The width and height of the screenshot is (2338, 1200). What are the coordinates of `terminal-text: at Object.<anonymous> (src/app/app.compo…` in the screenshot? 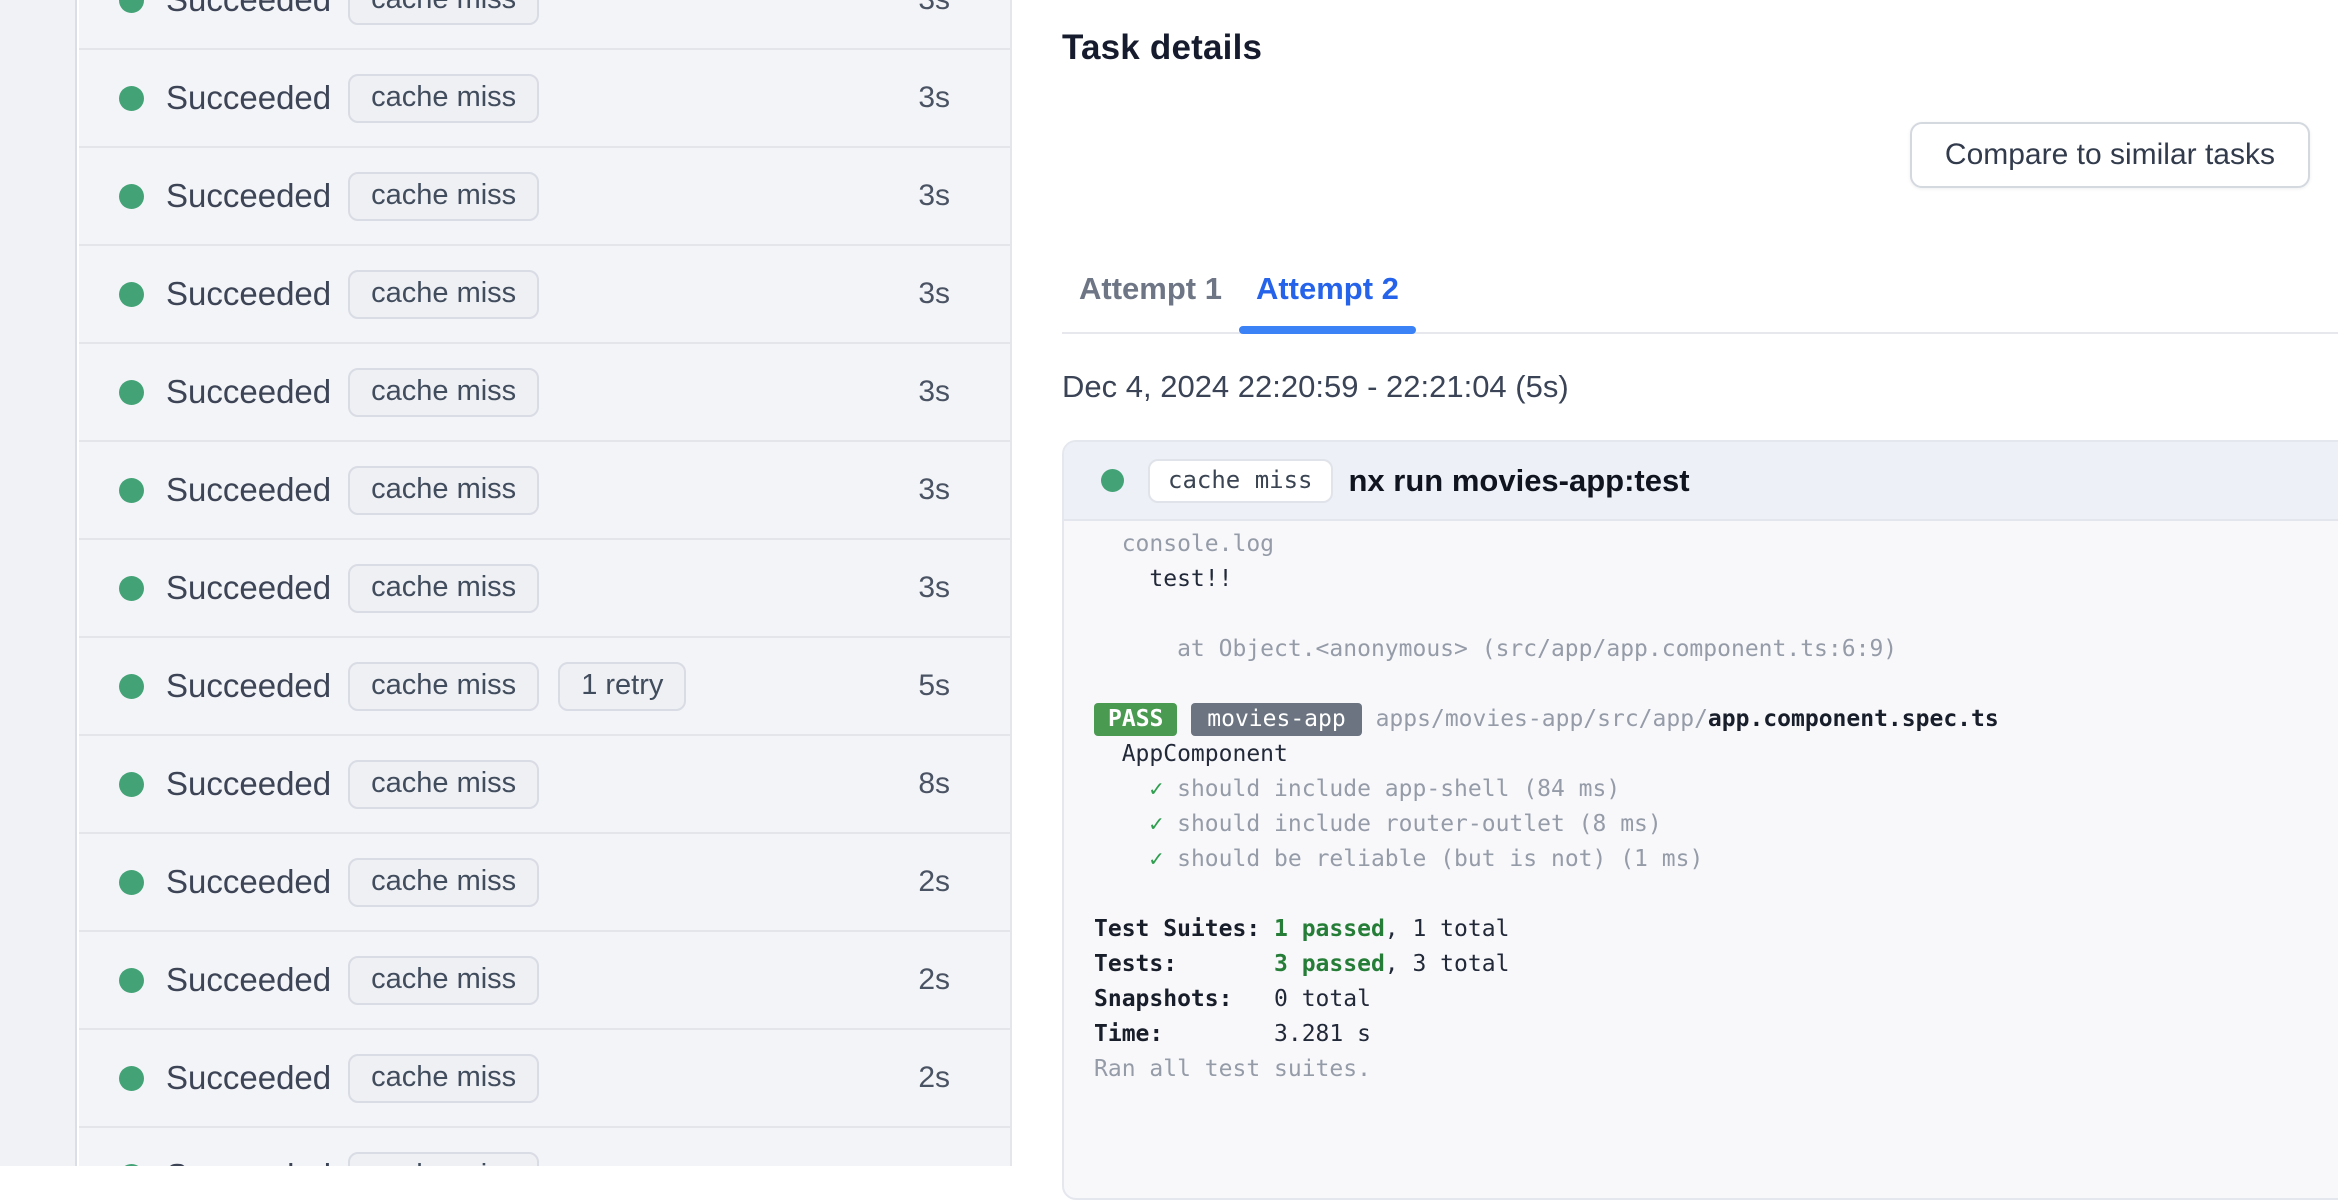 It's located at (1496, 649).